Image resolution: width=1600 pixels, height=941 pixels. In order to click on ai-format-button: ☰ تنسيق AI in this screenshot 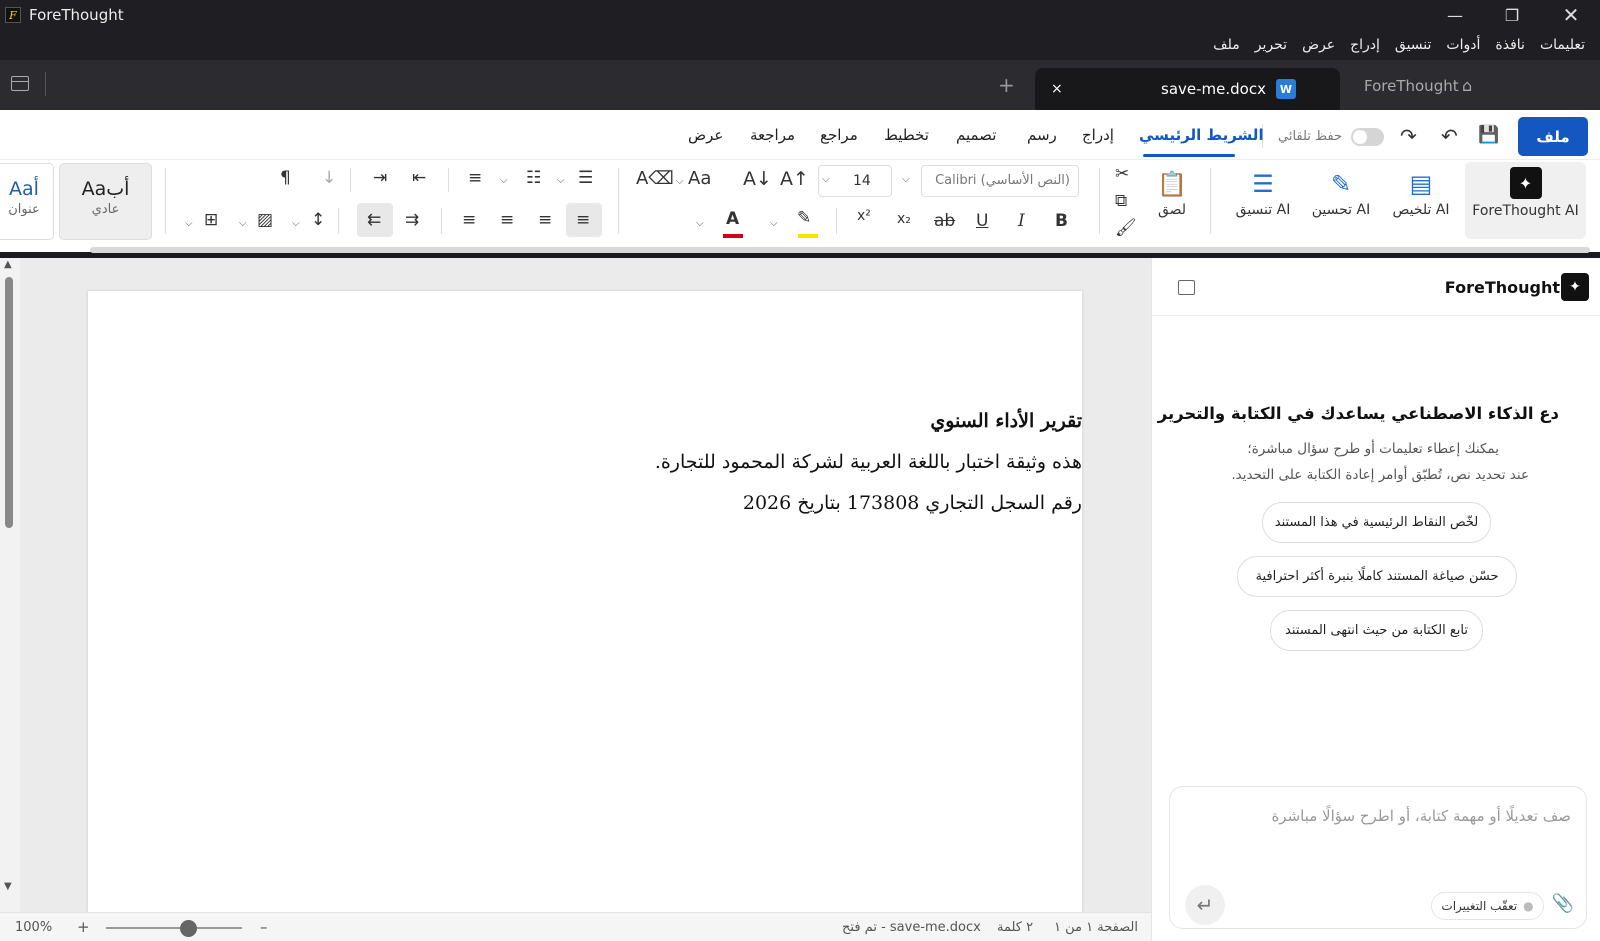, I will do `click(1263, 202)`.